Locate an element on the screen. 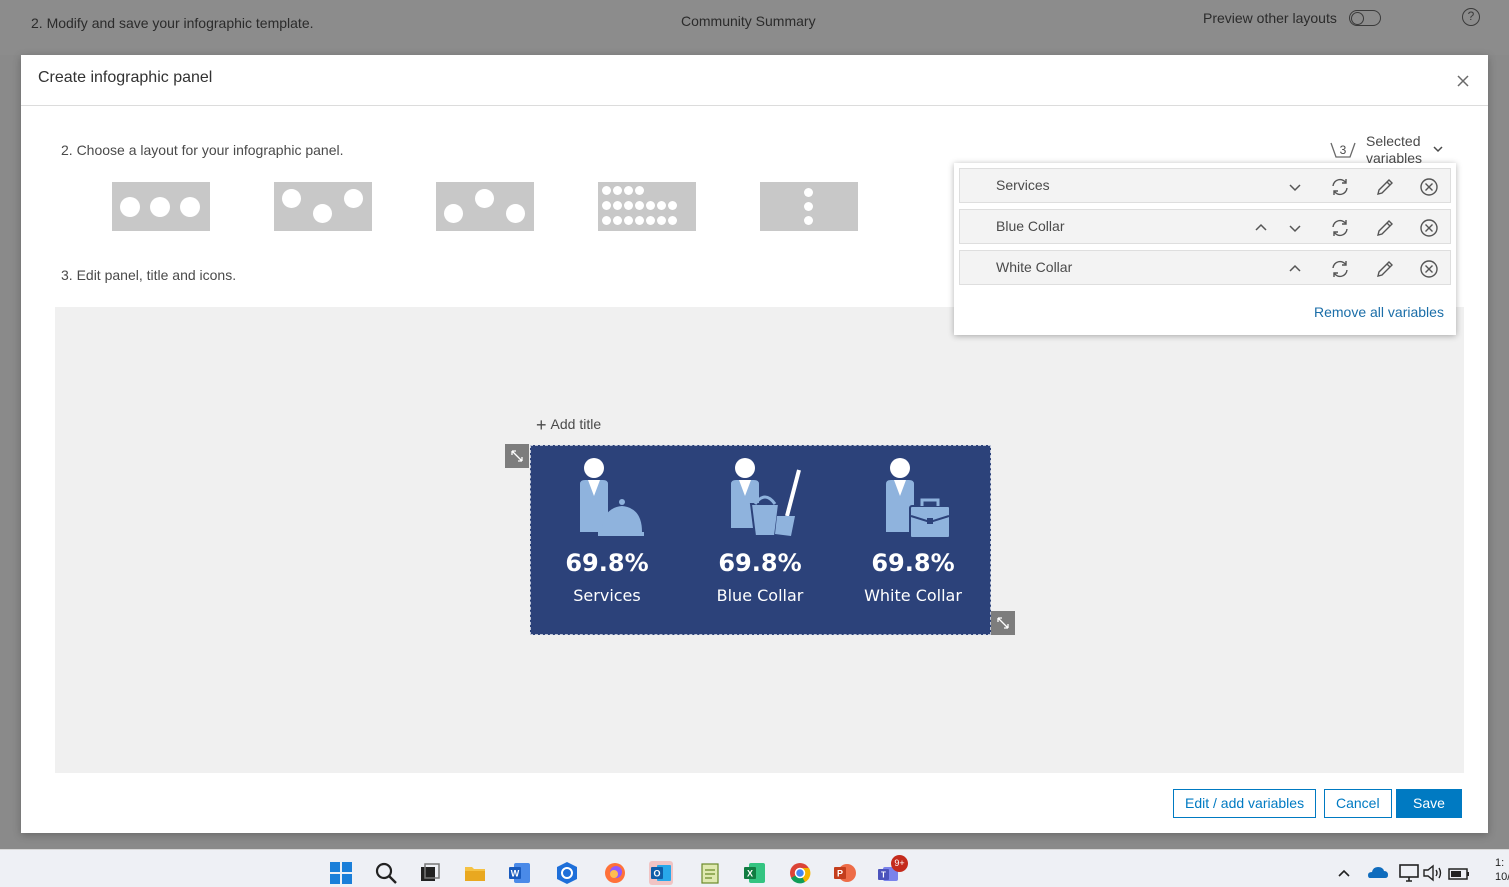  notepad-icon is located at coordinates (710, 873).